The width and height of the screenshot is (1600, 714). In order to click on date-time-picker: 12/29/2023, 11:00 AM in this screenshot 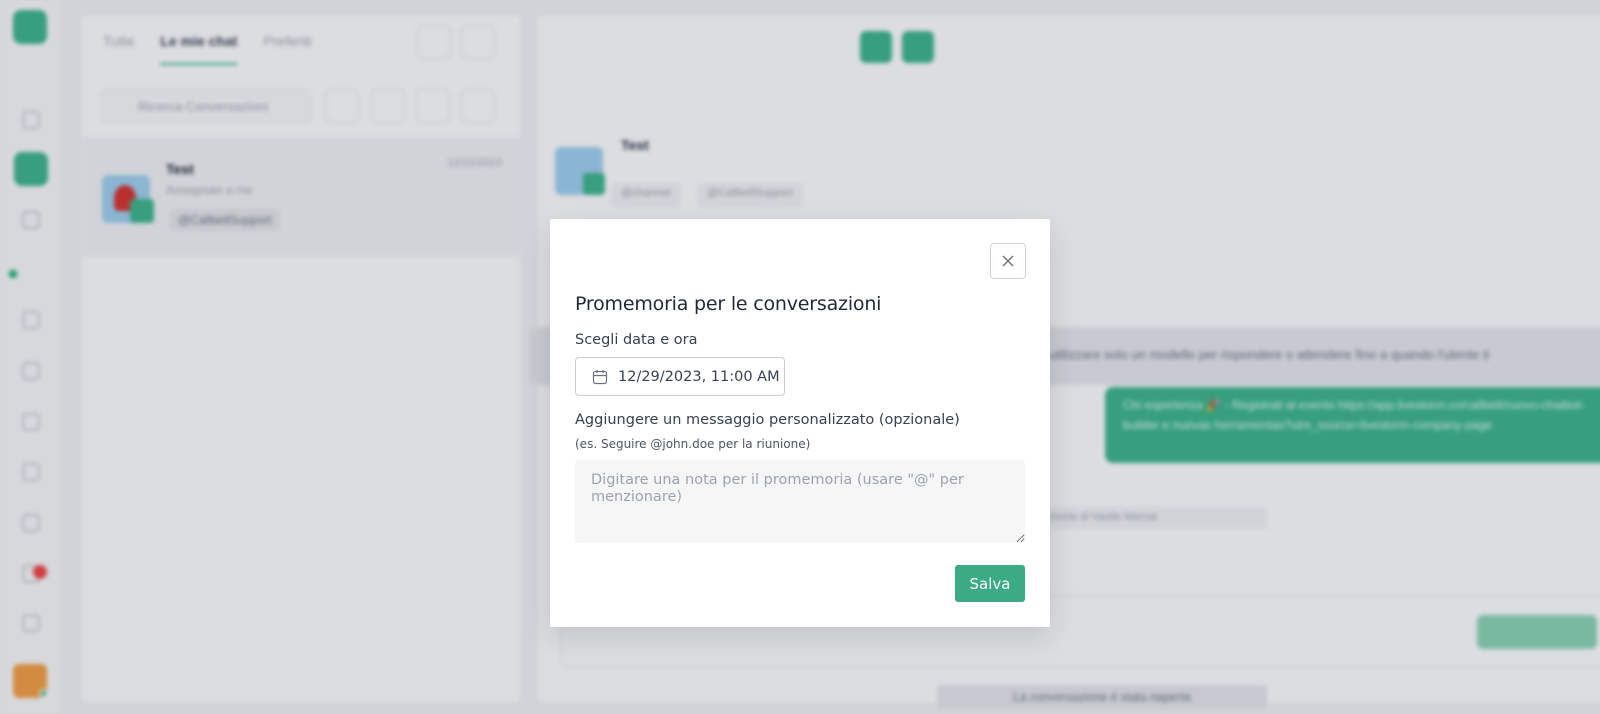, I will do `click(680, 376)`.